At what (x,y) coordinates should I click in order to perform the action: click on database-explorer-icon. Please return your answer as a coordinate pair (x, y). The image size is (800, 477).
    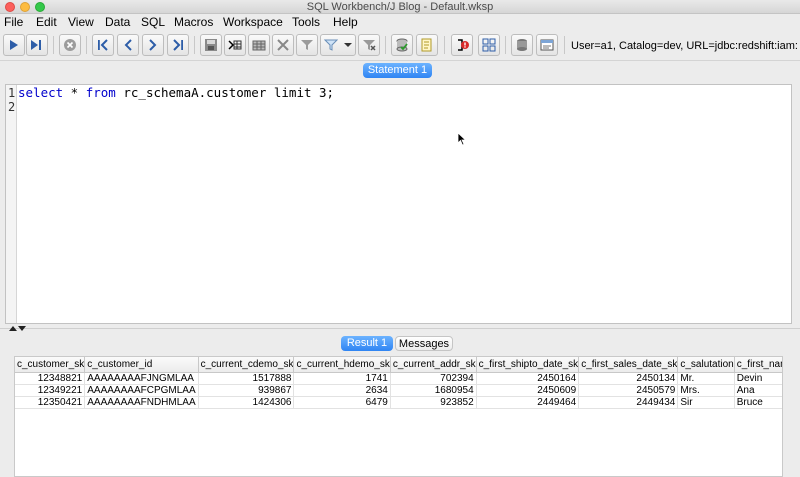
    Looking at the image, I should click on (522, 45).